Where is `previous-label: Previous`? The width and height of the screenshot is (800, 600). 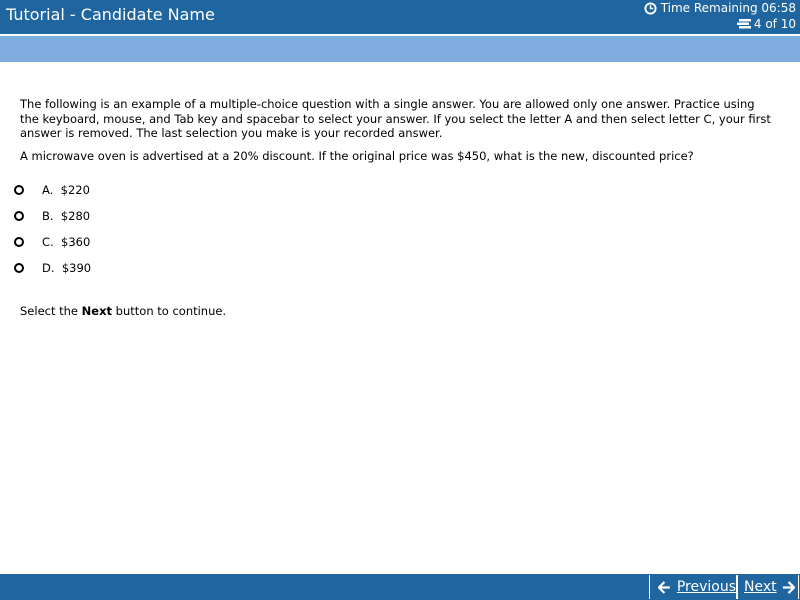 previous-label: Previous is located at coordinates (706, 587).